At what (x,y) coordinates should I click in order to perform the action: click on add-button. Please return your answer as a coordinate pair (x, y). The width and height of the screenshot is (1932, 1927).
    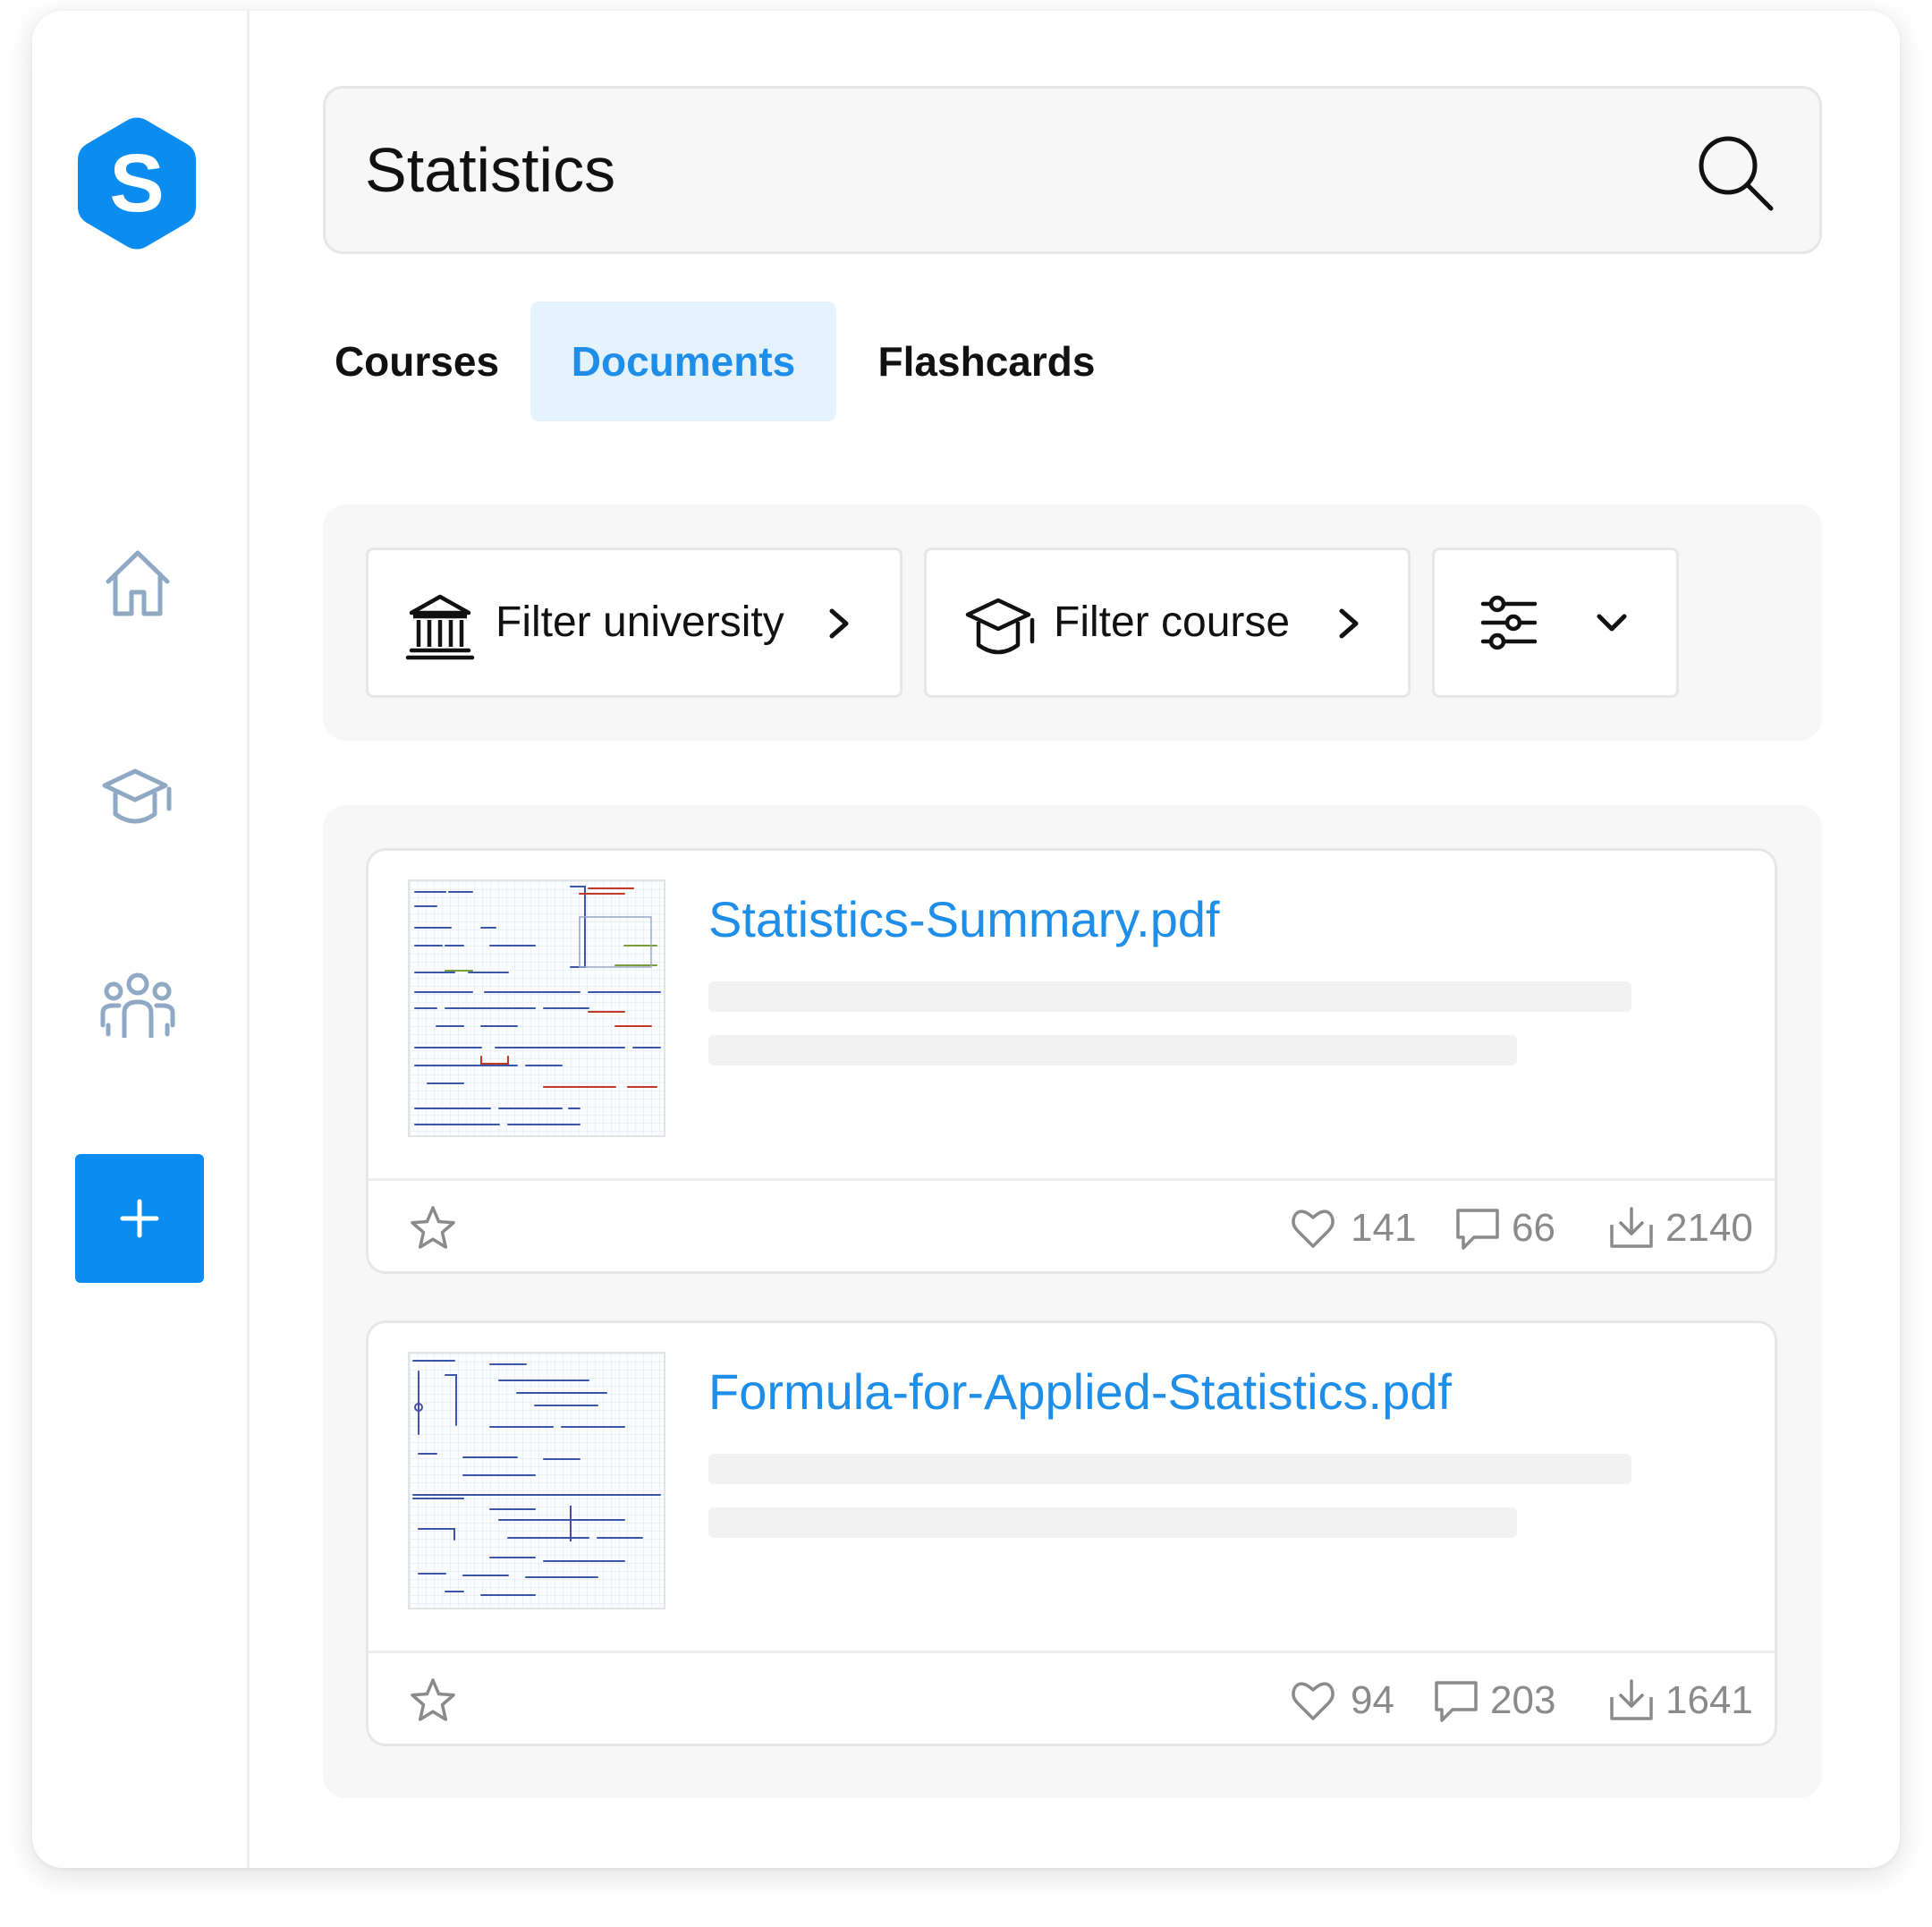
    Looking at the image, I should click on (139, 1218).